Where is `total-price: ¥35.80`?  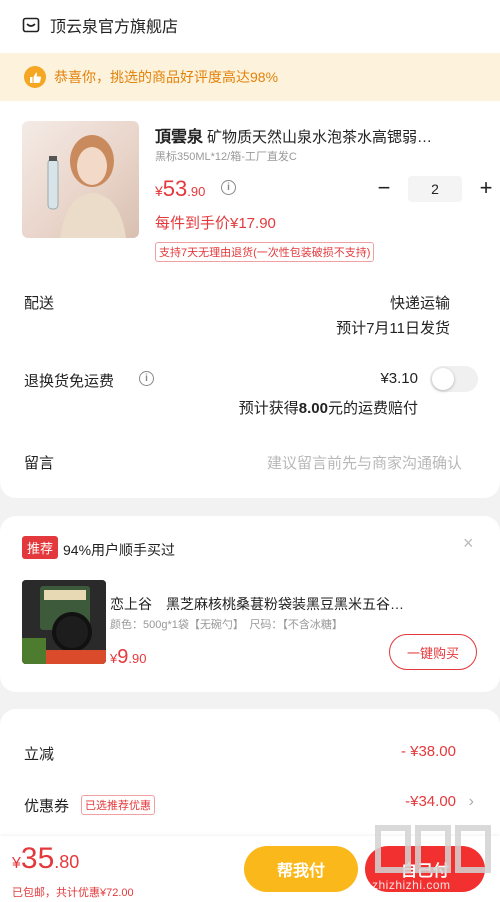
total-price: ¥35.80 is located at coordinates (45, 859).